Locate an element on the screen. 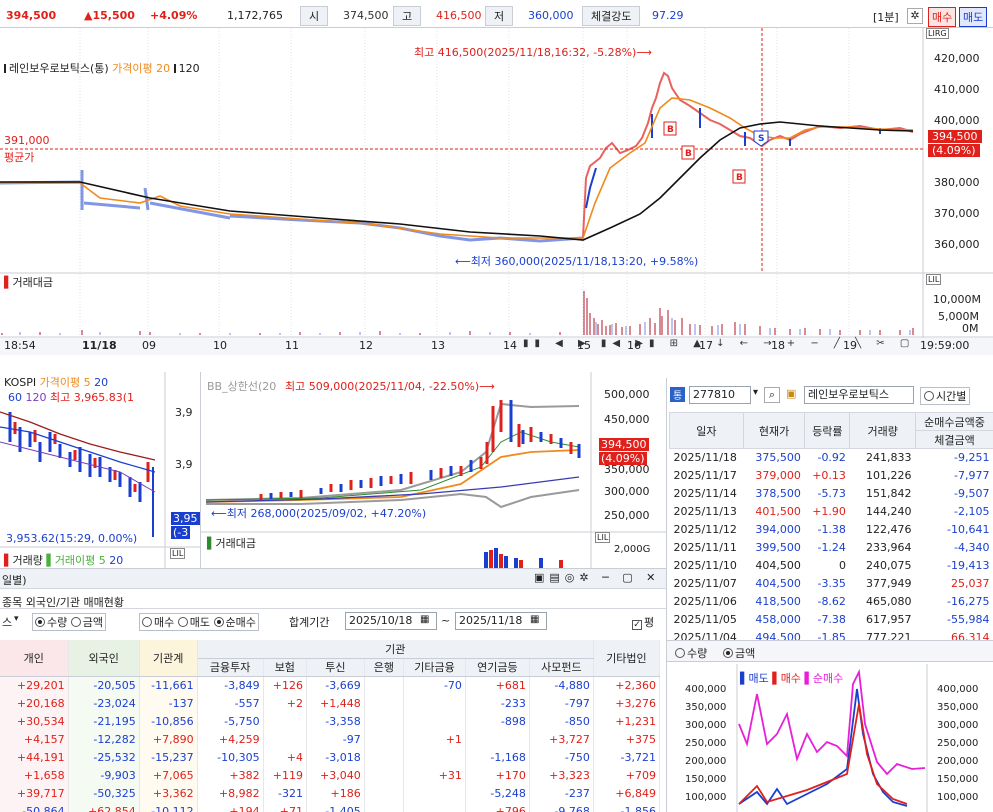  daily-axis-badge: LIL is located at coordinates (603, 537).